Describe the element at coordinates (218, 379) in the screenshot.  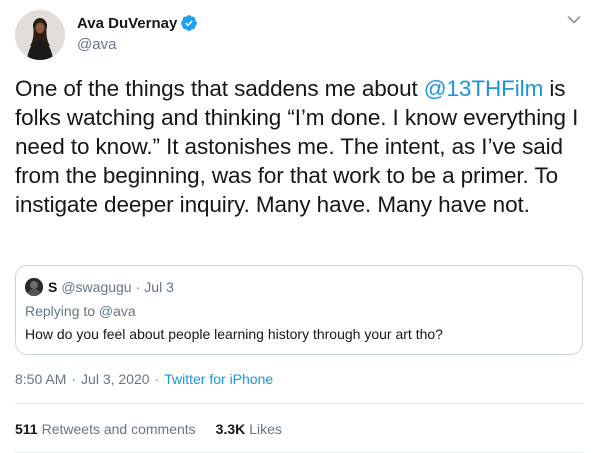
I see `tweet-source-link: Twitter for iPhone` at that location.